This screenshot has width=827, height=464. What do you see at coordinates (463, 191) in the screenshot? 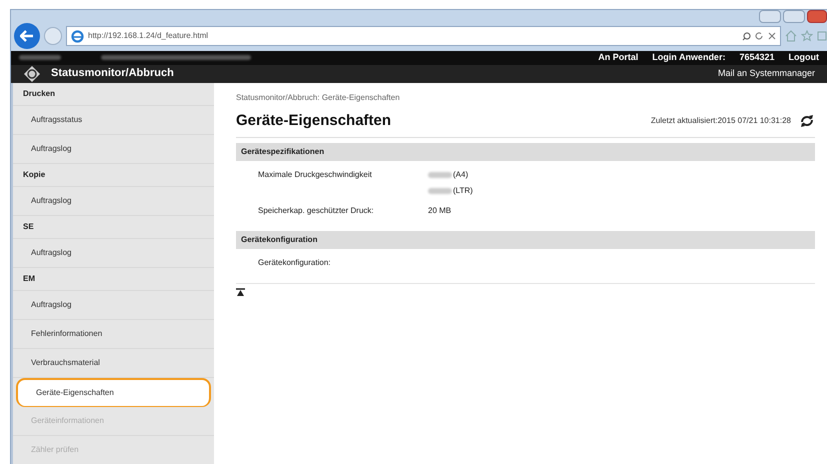
I see `property-value: (LTR)` at bounding box center [463, 191].